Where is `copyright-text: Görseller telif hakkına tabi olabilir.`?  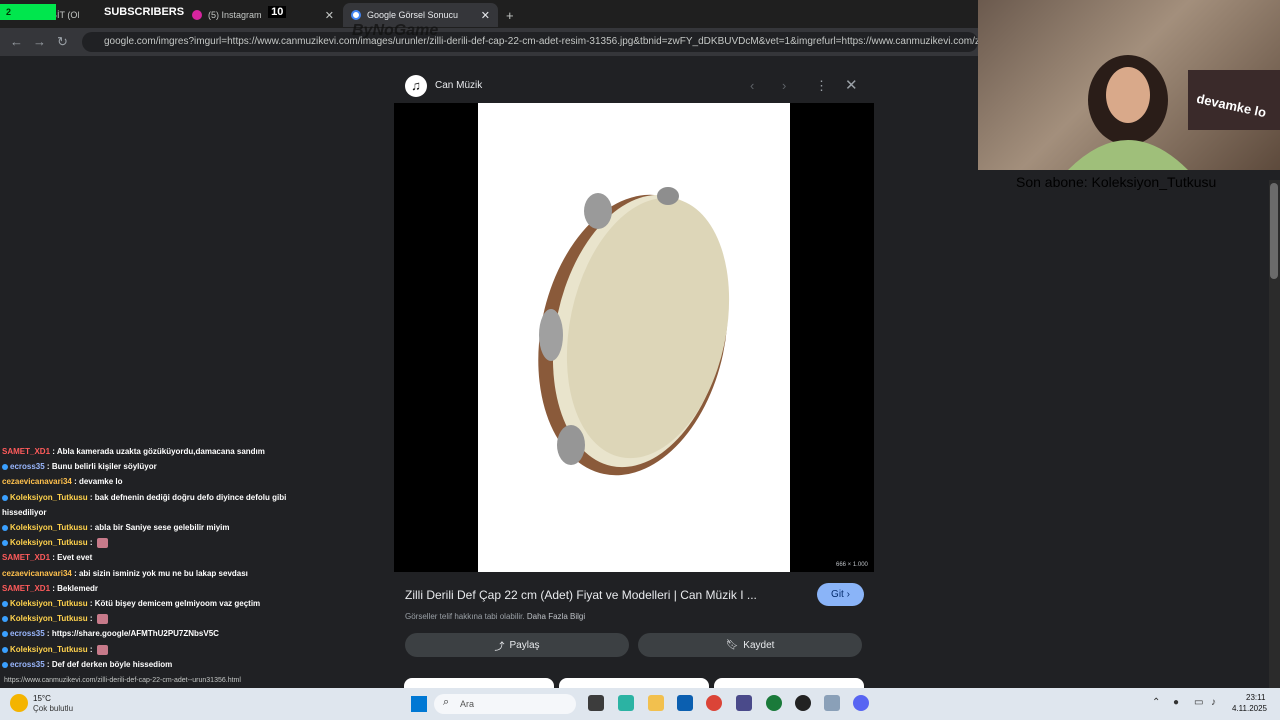
copyright-text: Görseller telif hakkına tabi olabilir. is located at coordinates (465, 616).